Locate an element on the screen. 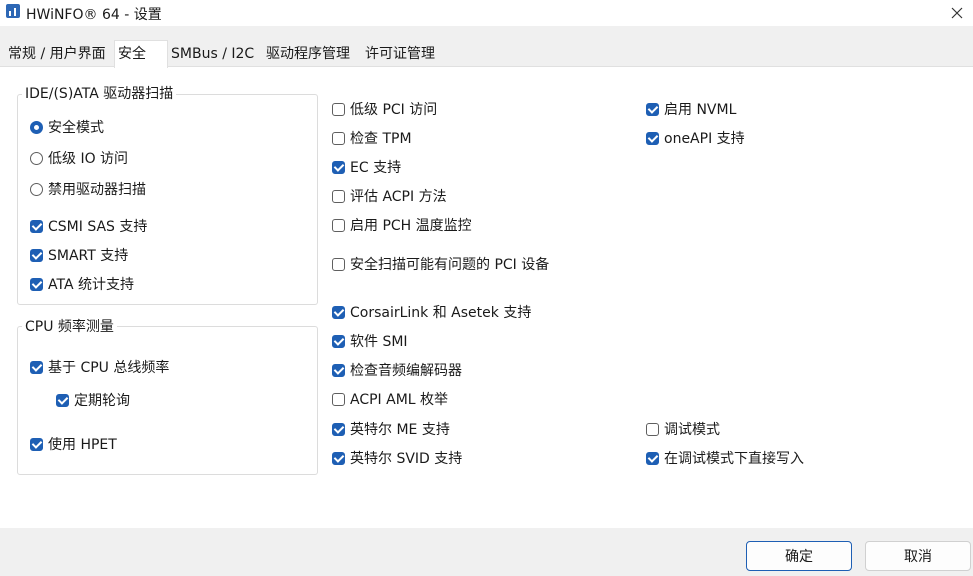  checkbox-audio-codec-label: 检查音频编解码器 is located at coordinates (406, 371).